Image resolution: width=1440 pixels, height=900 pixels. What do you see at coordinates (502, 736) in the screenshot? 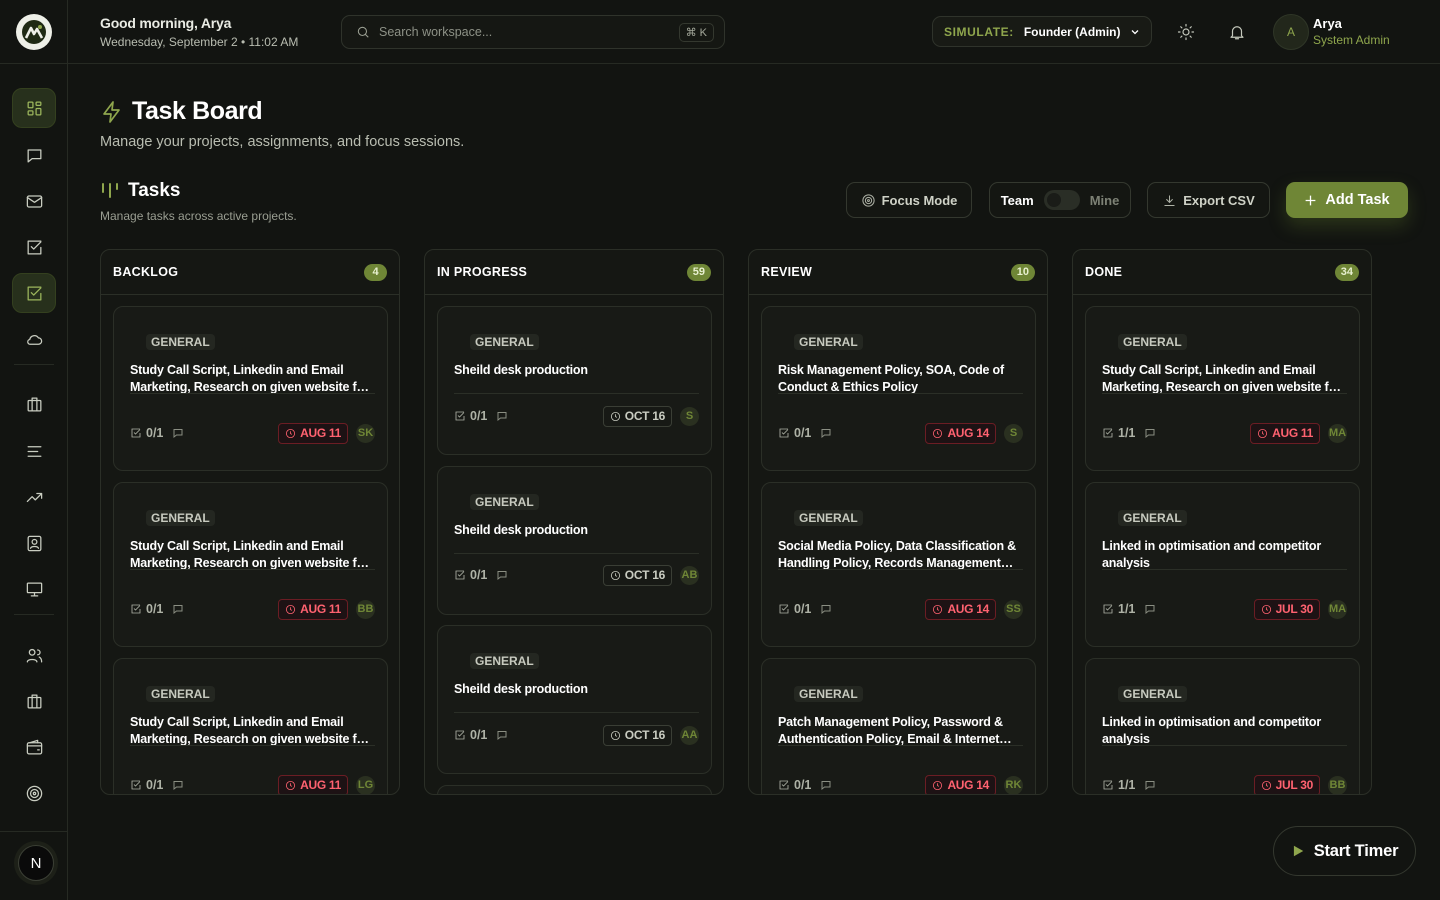
I see `comment-icon` at bounding box center [502, 736].